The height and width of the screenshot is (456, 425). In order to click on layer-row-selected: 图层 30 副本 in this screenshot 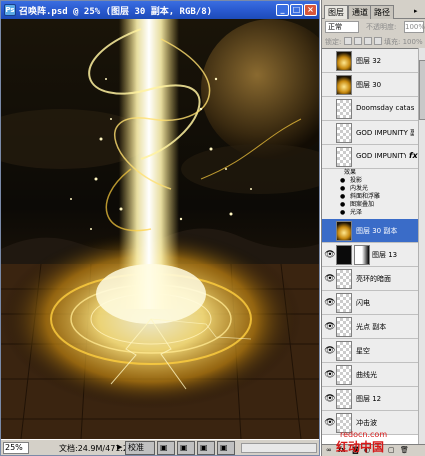, I will do `click(370, 231)`.